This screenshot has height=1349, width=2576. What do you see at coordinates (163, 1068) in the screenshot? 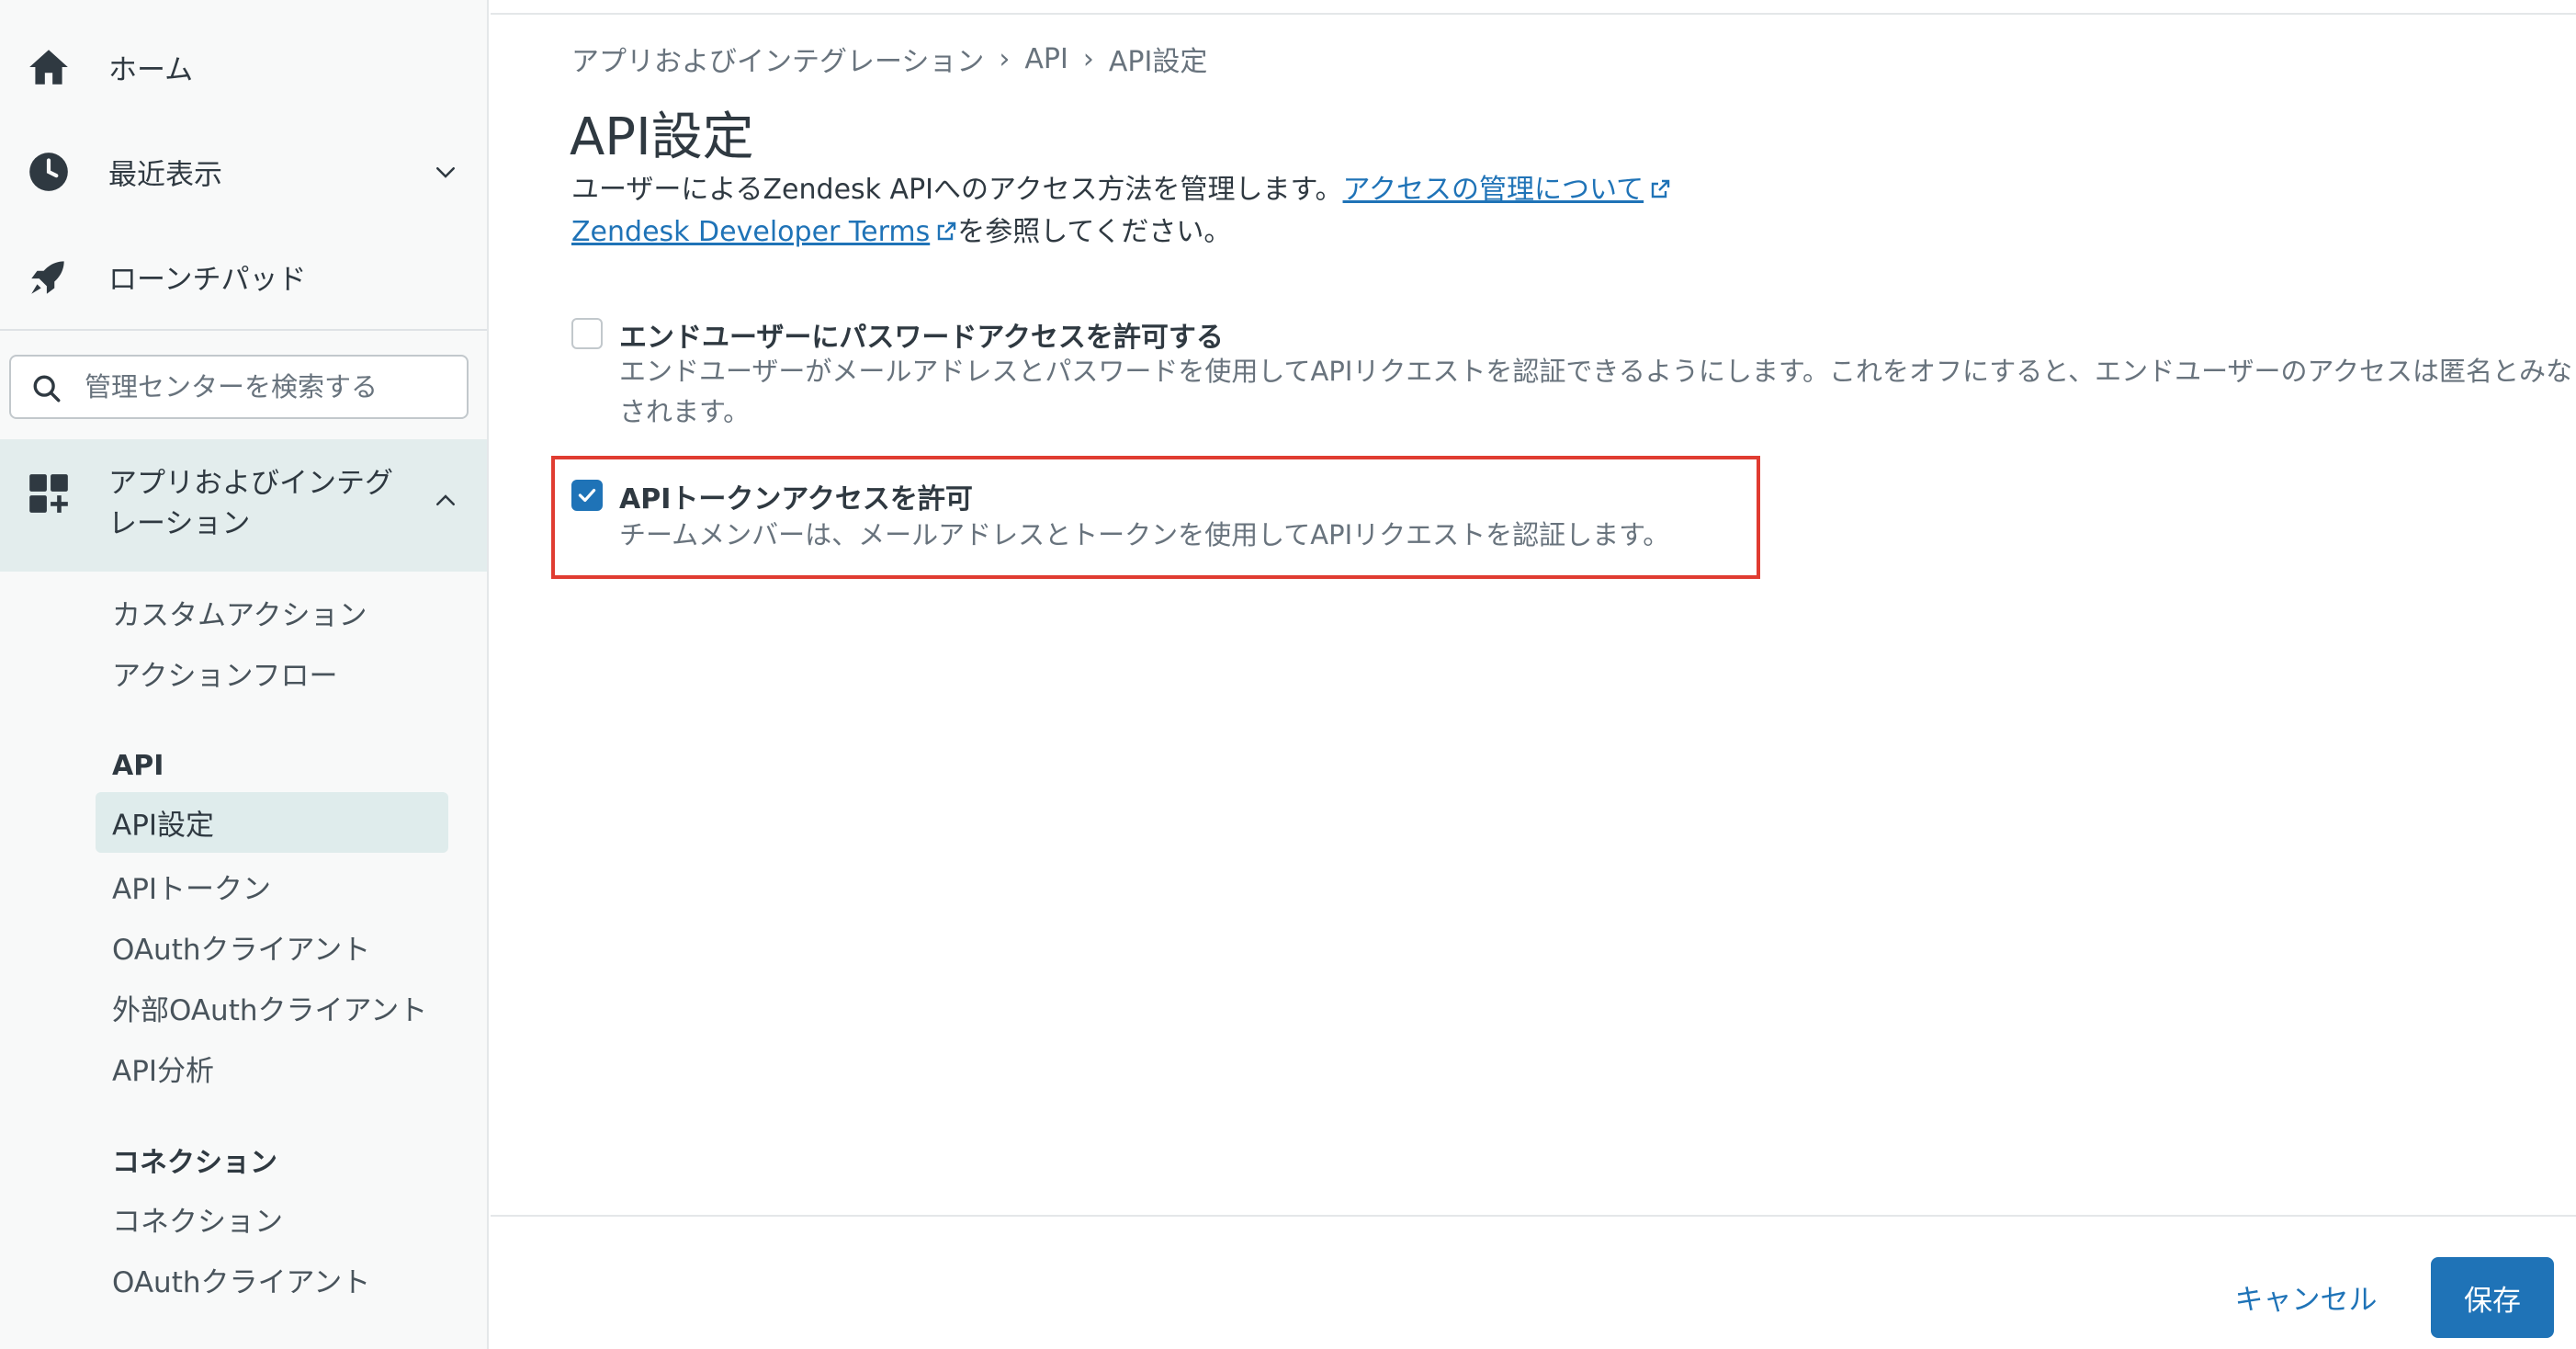
I see `sidebar-item-api-analytics: API分析` at bounding box center [163, 1068].